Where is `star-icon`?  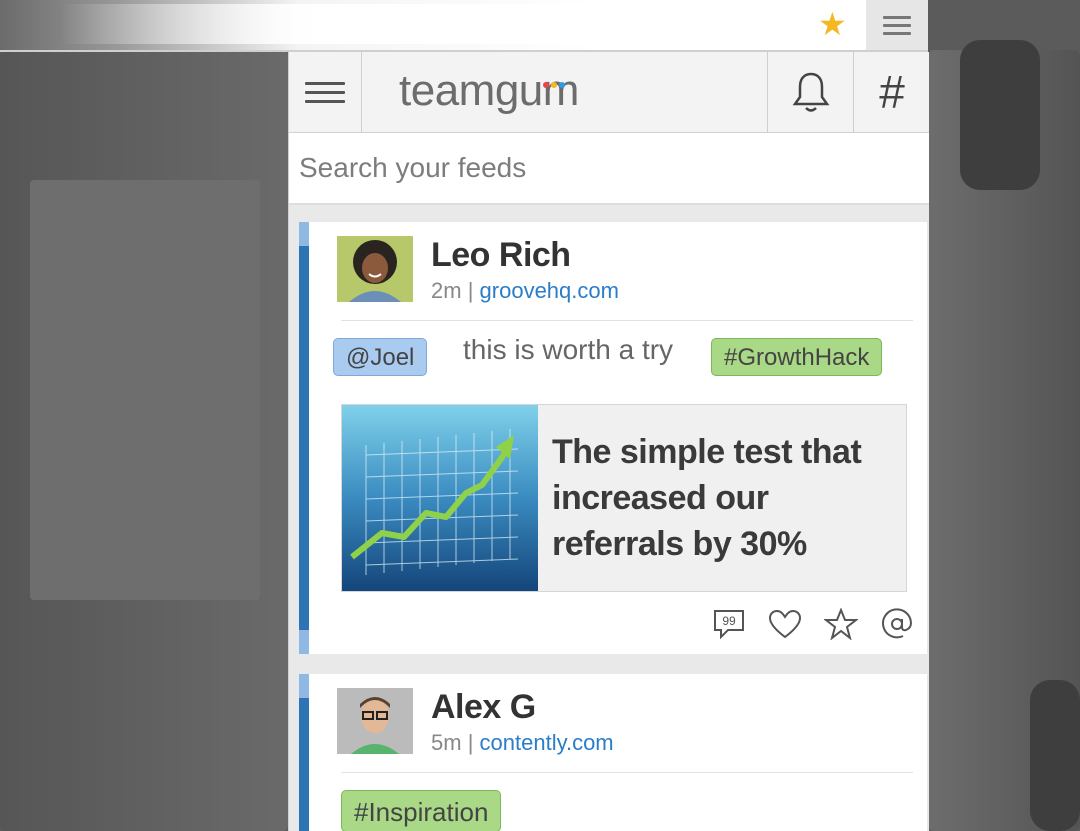
star-icon is located at coordinates (841, 624).